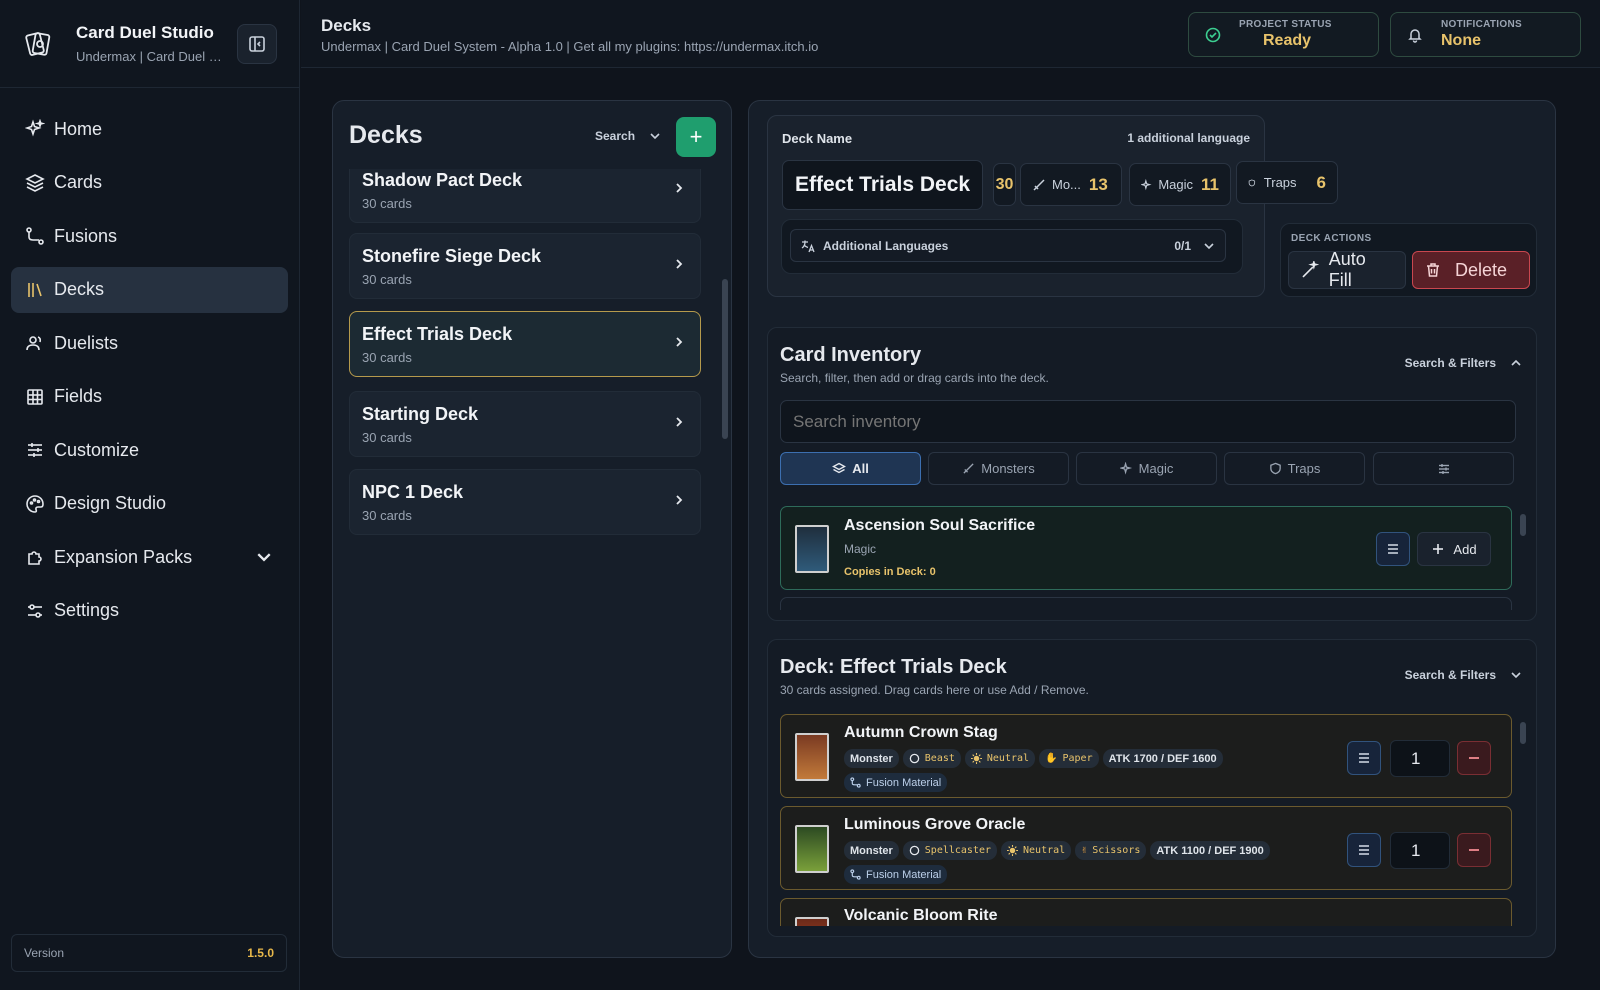  Describe the element at coordinates (696, 137) in the screenshot. I see `add-deck-button: +` at that location.